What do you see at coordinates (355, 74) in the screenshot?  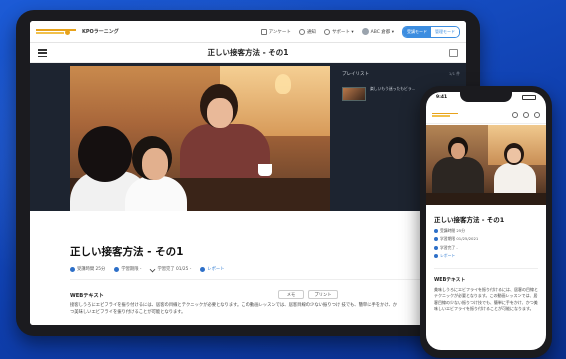 I see `playlist-title: プレイリスト` at bounding box center [355, 74].